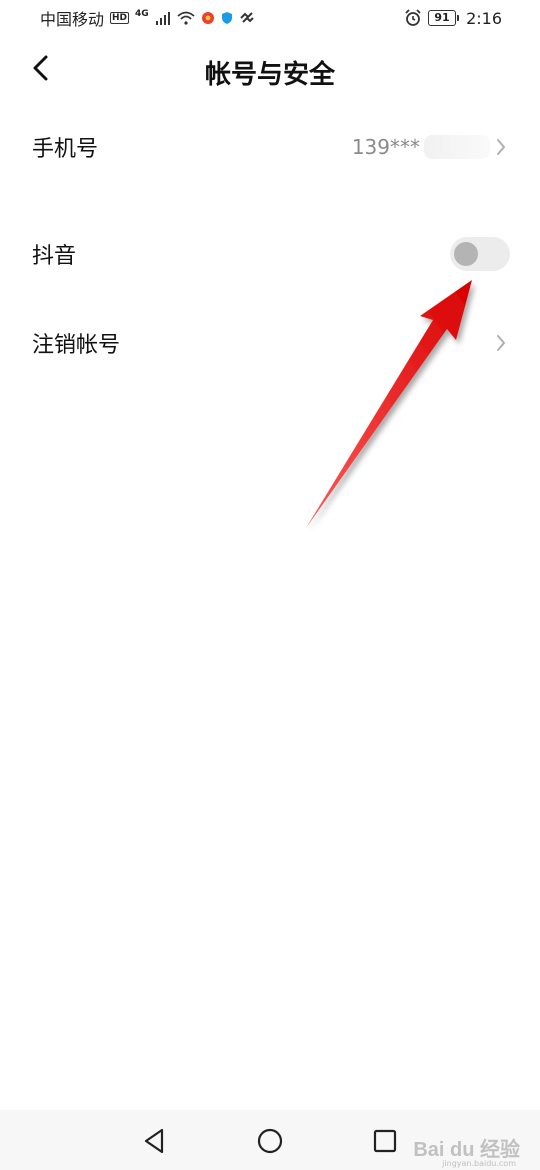 This screenshot has height=1170, width=540. What do you see at coordinates (54, 256) in the screenshot?
I see `douyin-label: 抖音` at bounding box center [54, 256].